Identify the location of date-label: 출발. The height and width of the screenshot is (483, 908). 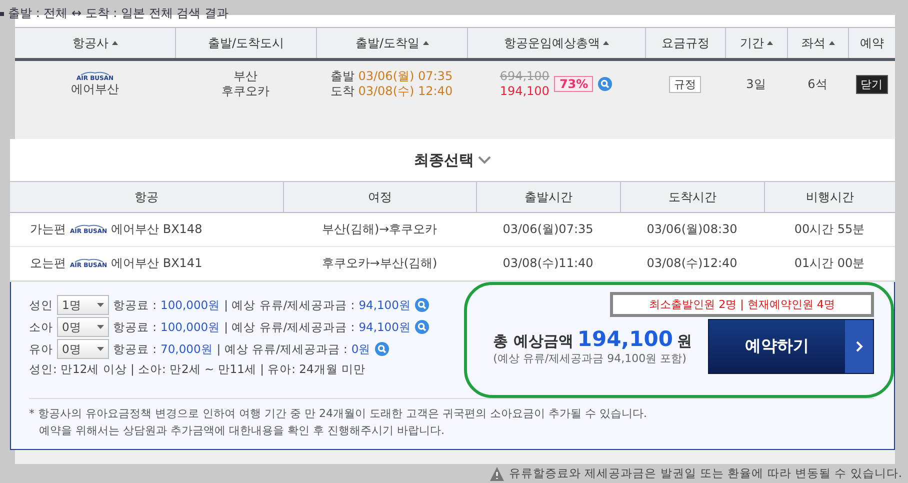
(342, 76).